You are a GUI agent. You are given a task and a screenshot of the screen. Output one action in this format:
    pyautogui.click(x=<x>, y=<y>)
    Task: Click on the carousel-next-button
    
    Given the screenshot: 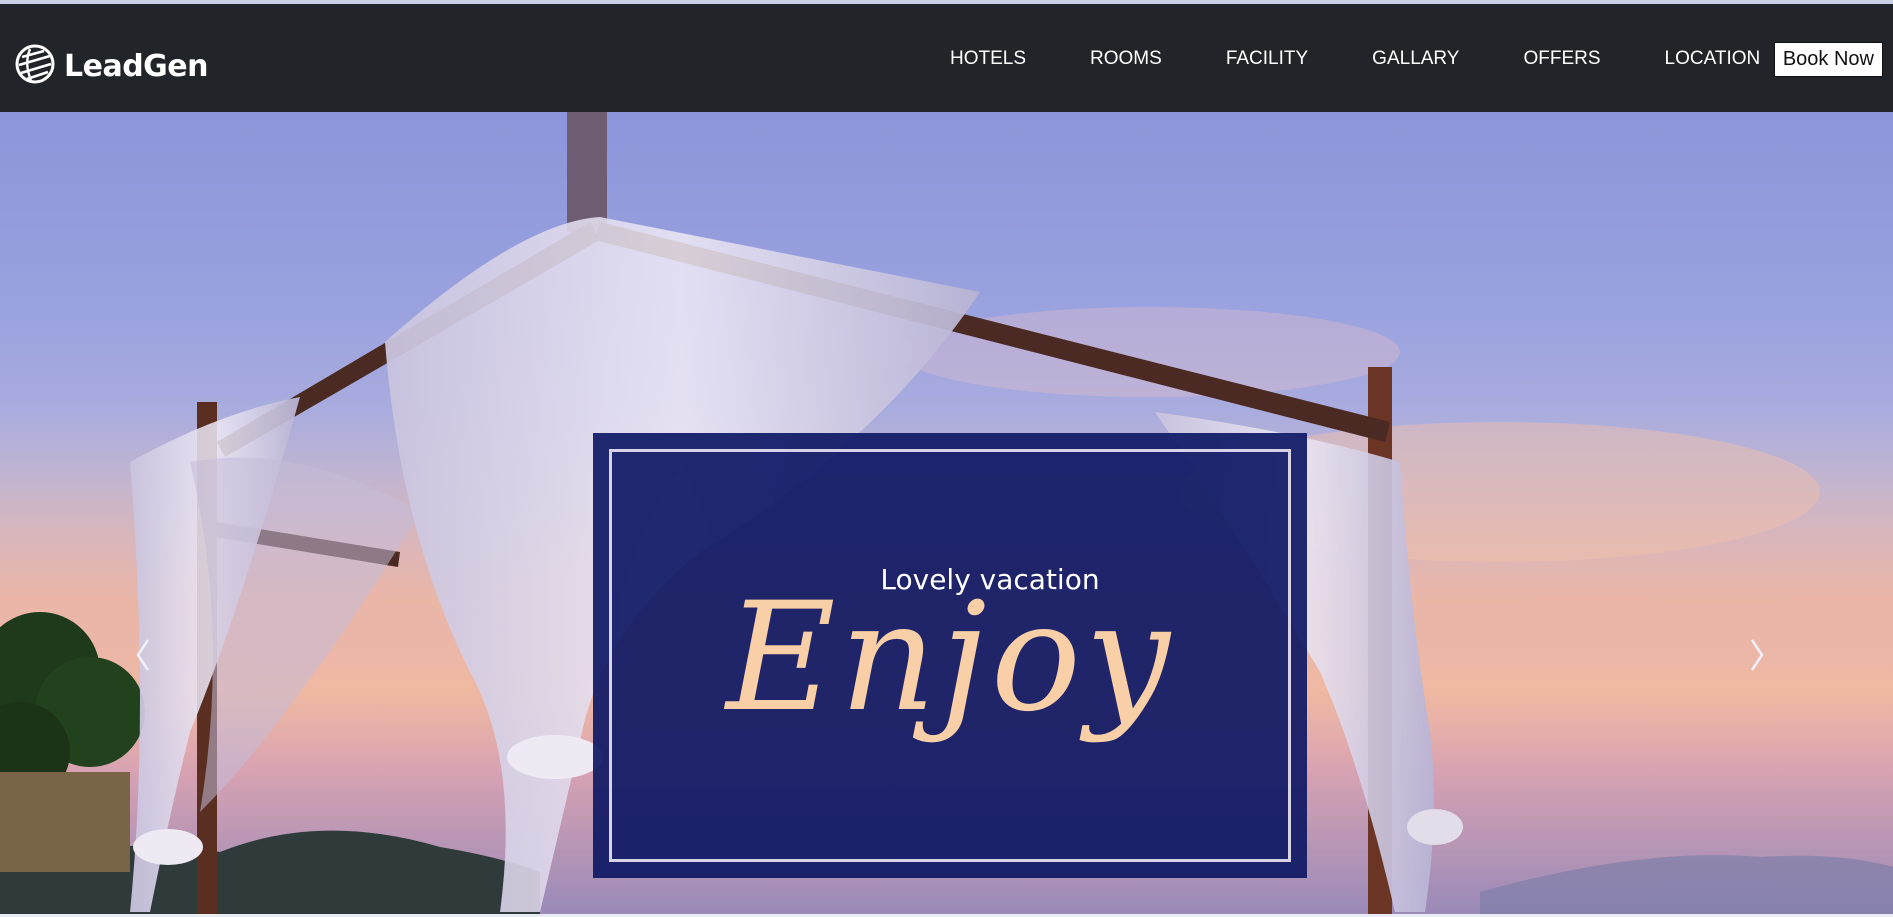 What is the action you would take?
    pyautogui.click(x=1757, y=655)
    